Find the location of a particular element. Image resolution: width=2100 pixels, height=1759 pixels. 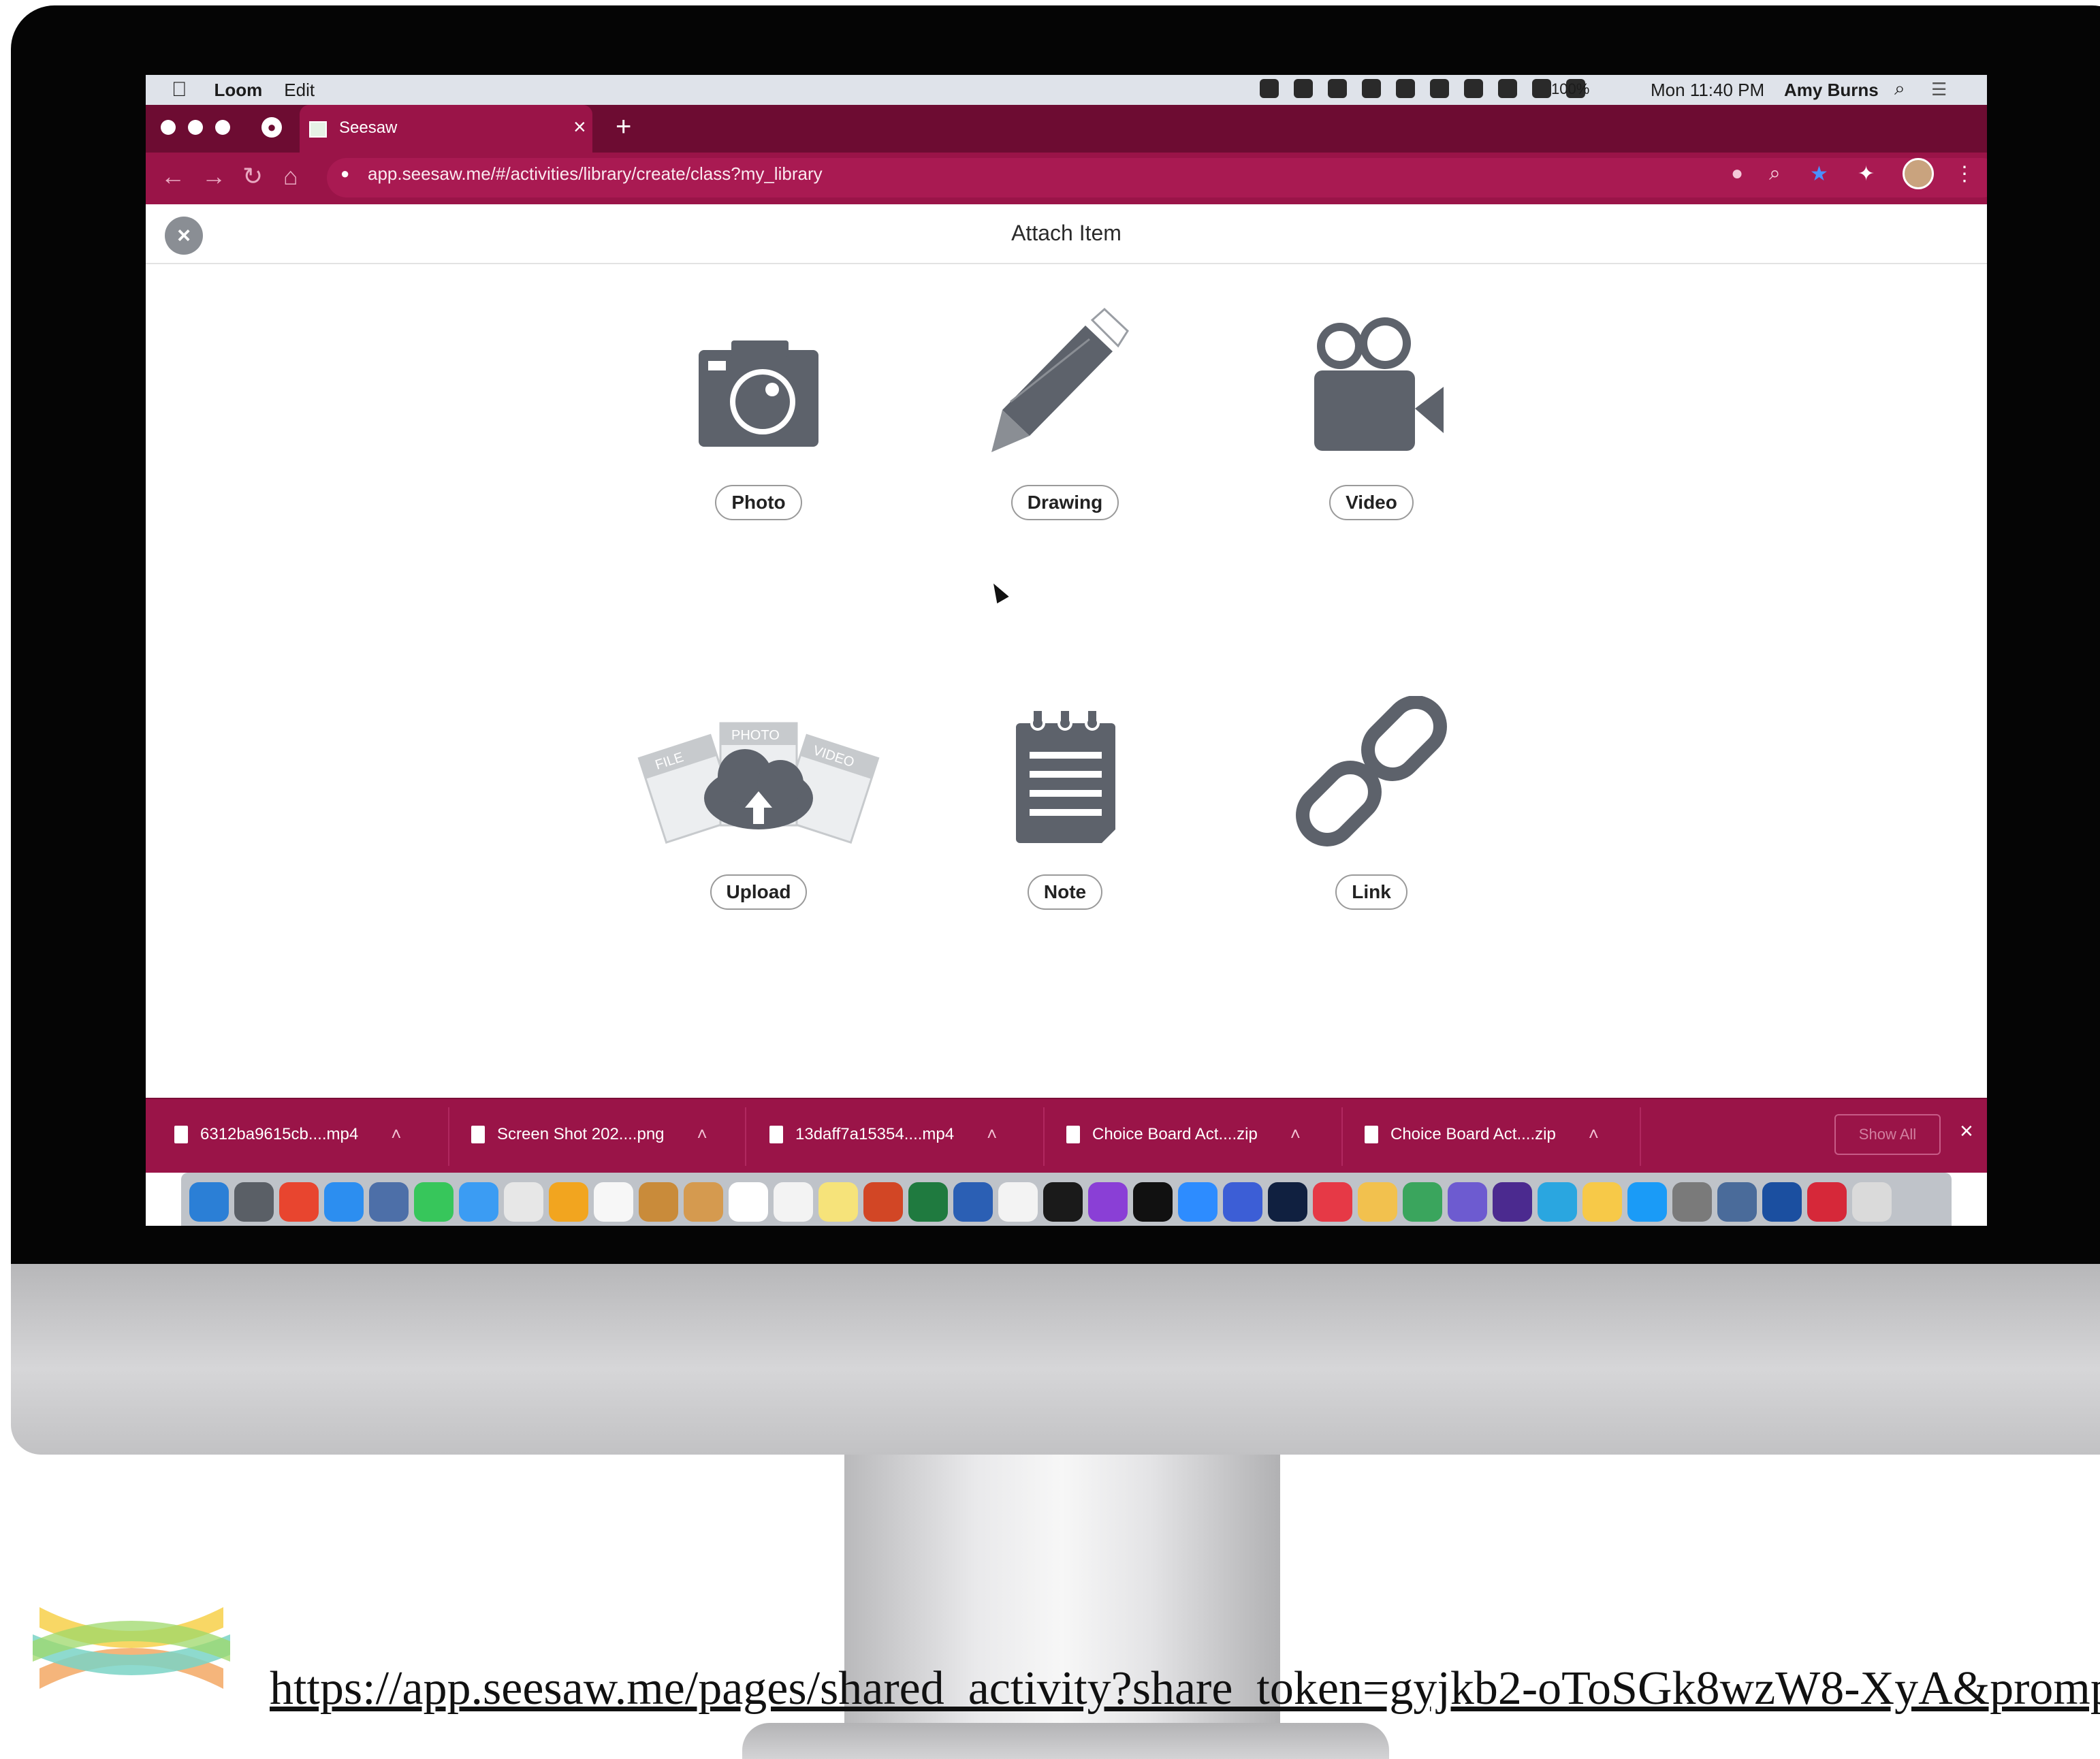

lock-icon: ● is located at coordinates (344, 174).